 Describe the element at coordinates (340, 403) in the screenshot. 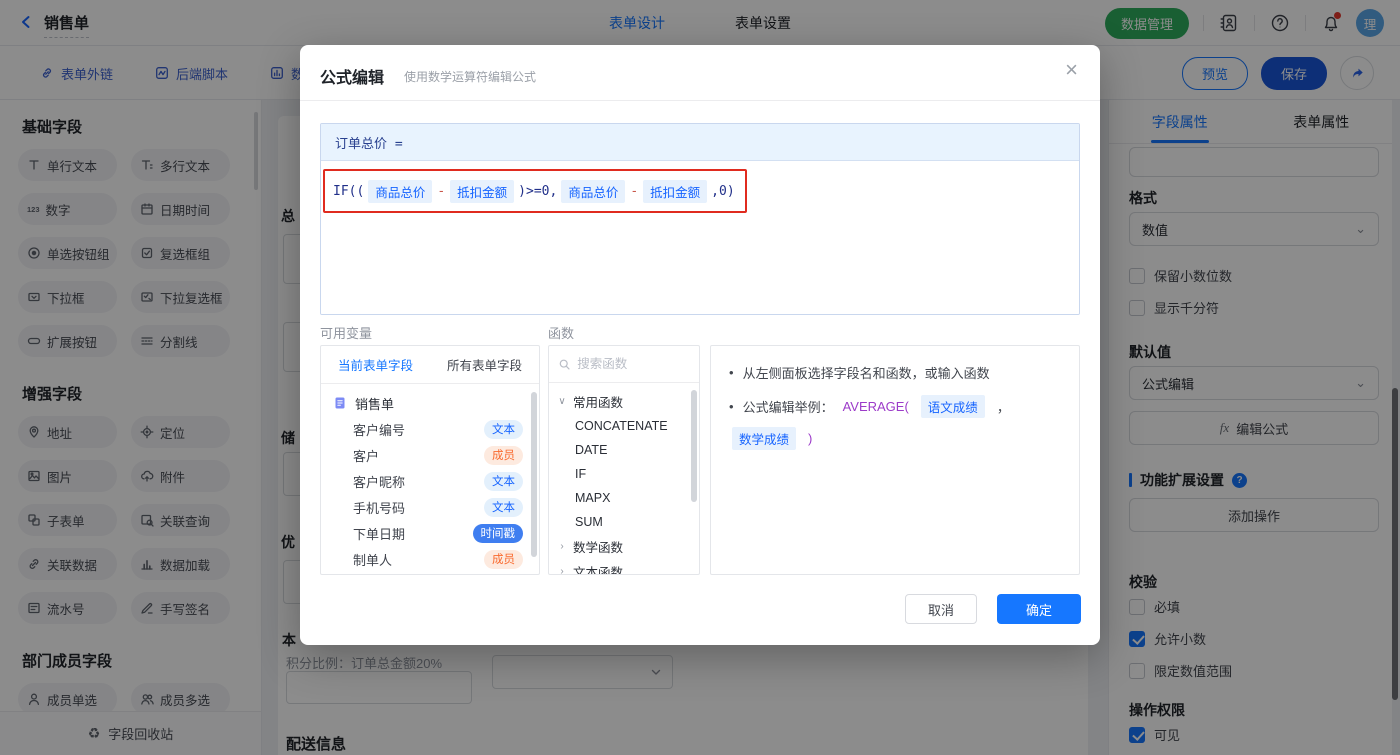

I see `form-doc-icon` at that location.